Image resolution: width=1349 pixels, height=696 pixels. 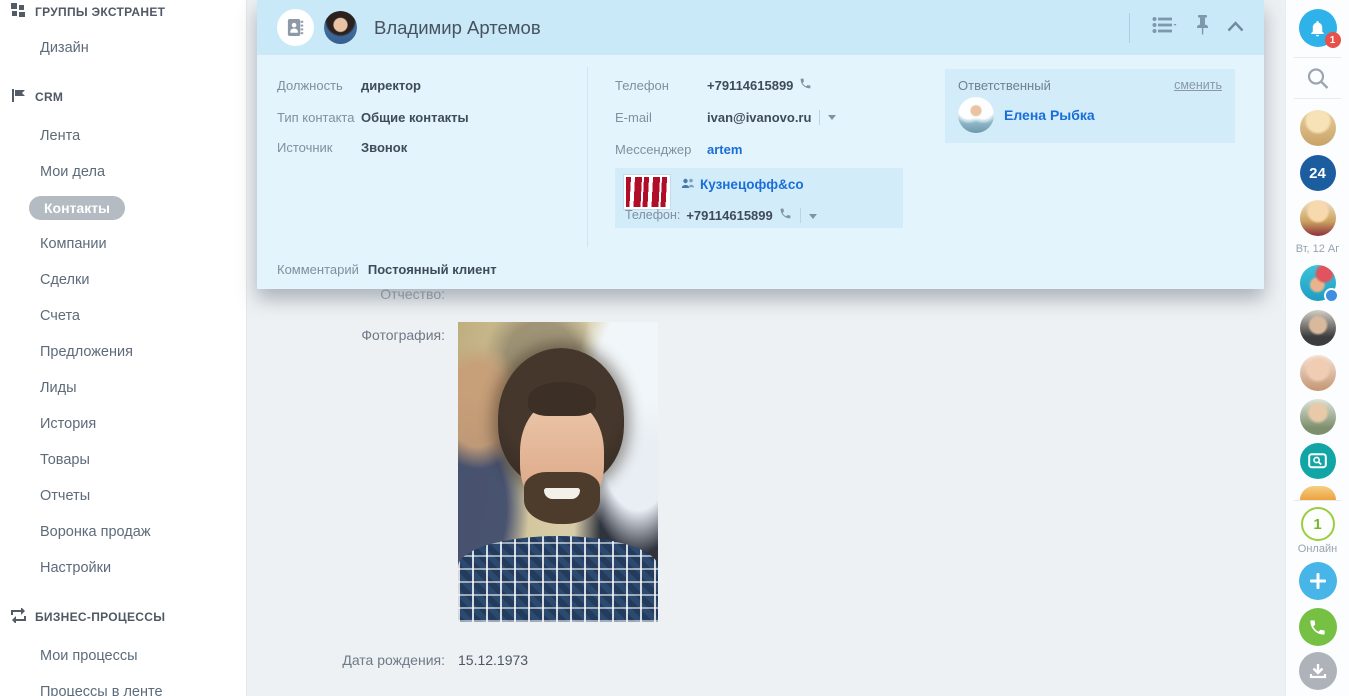 I want to click on field-label: Тип контакта, so click(x=316, y=117).